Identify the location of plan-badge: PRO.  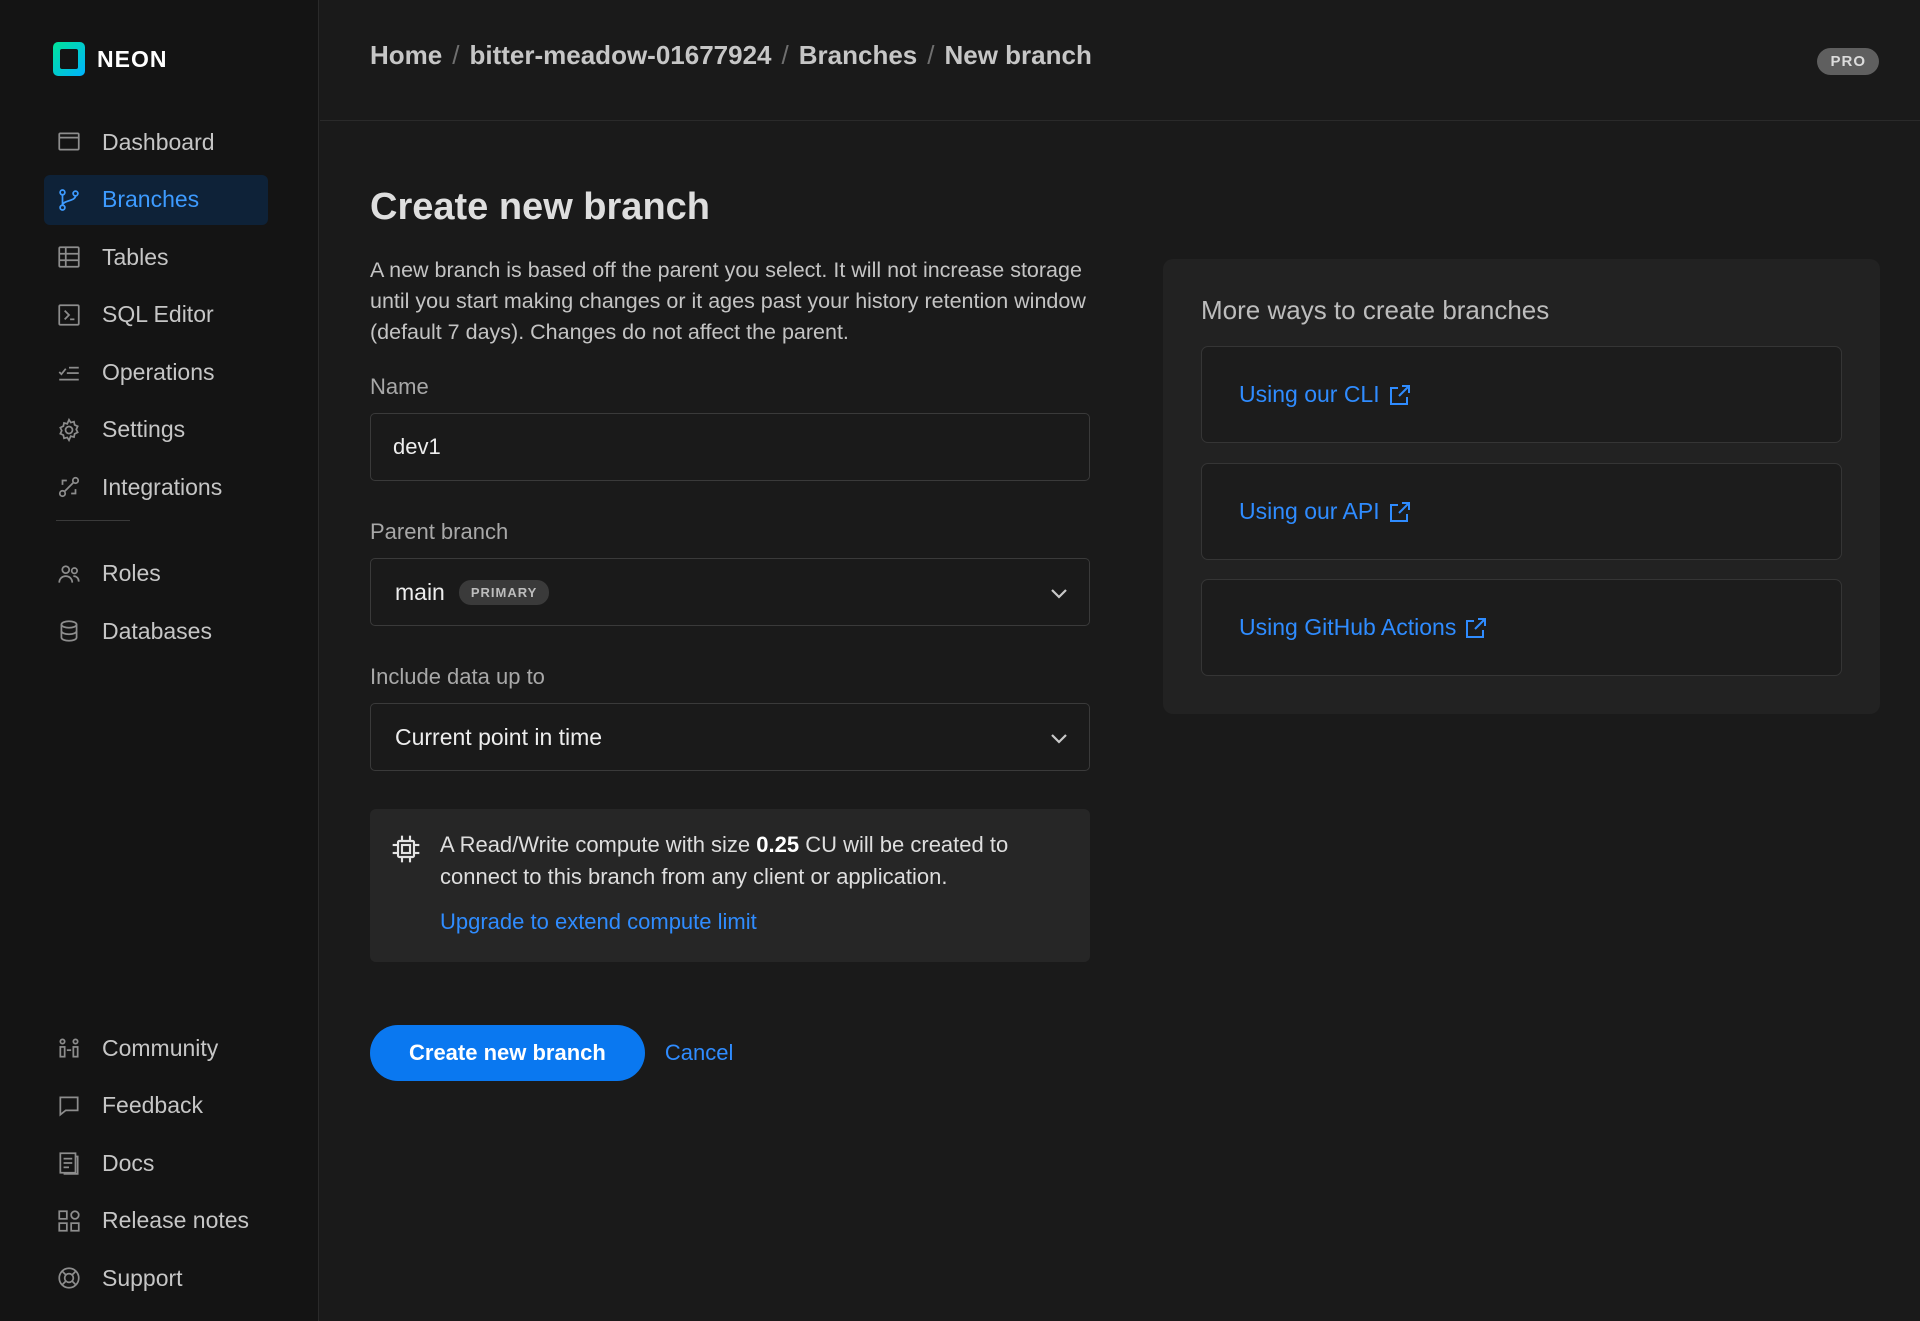
(1848, 61).